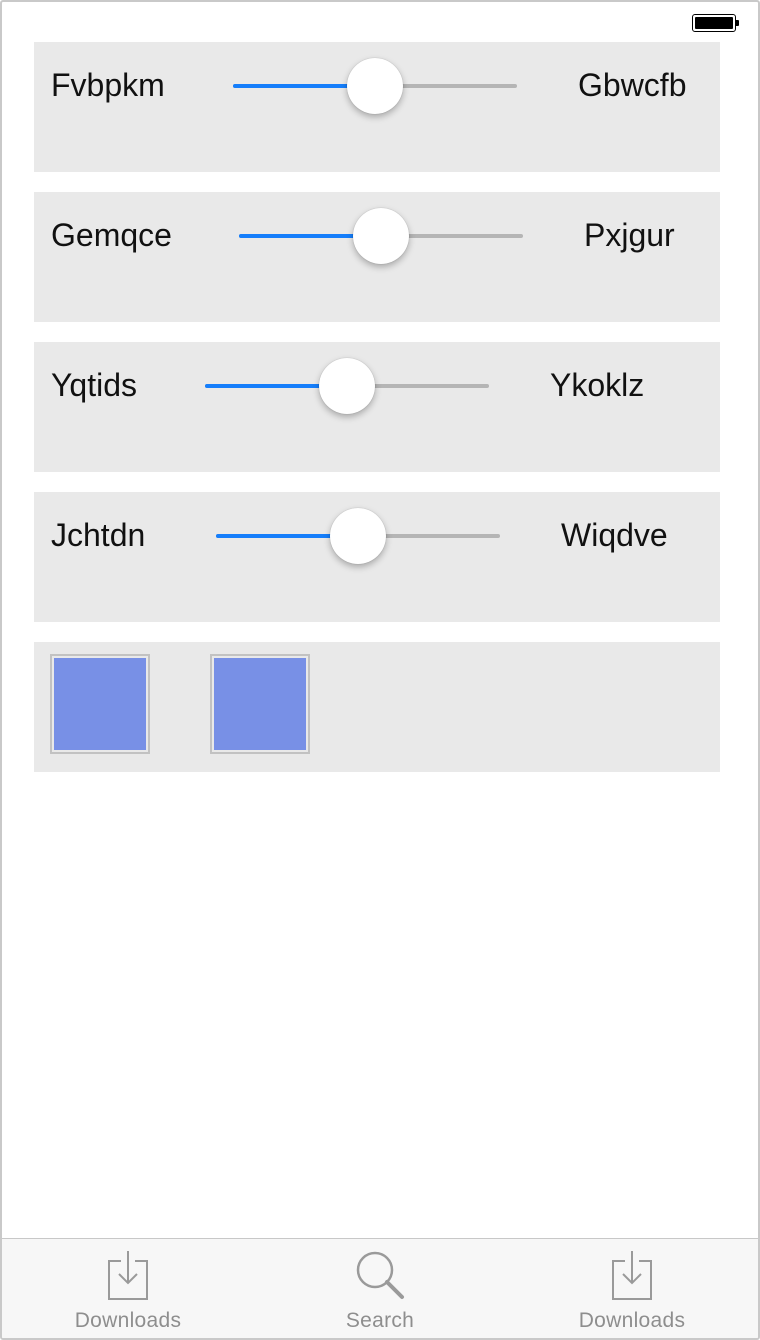  What do you see at coordinates (380, 1275) in the screenshot?
I see `search-icon` at bounding box center [380, 1275].